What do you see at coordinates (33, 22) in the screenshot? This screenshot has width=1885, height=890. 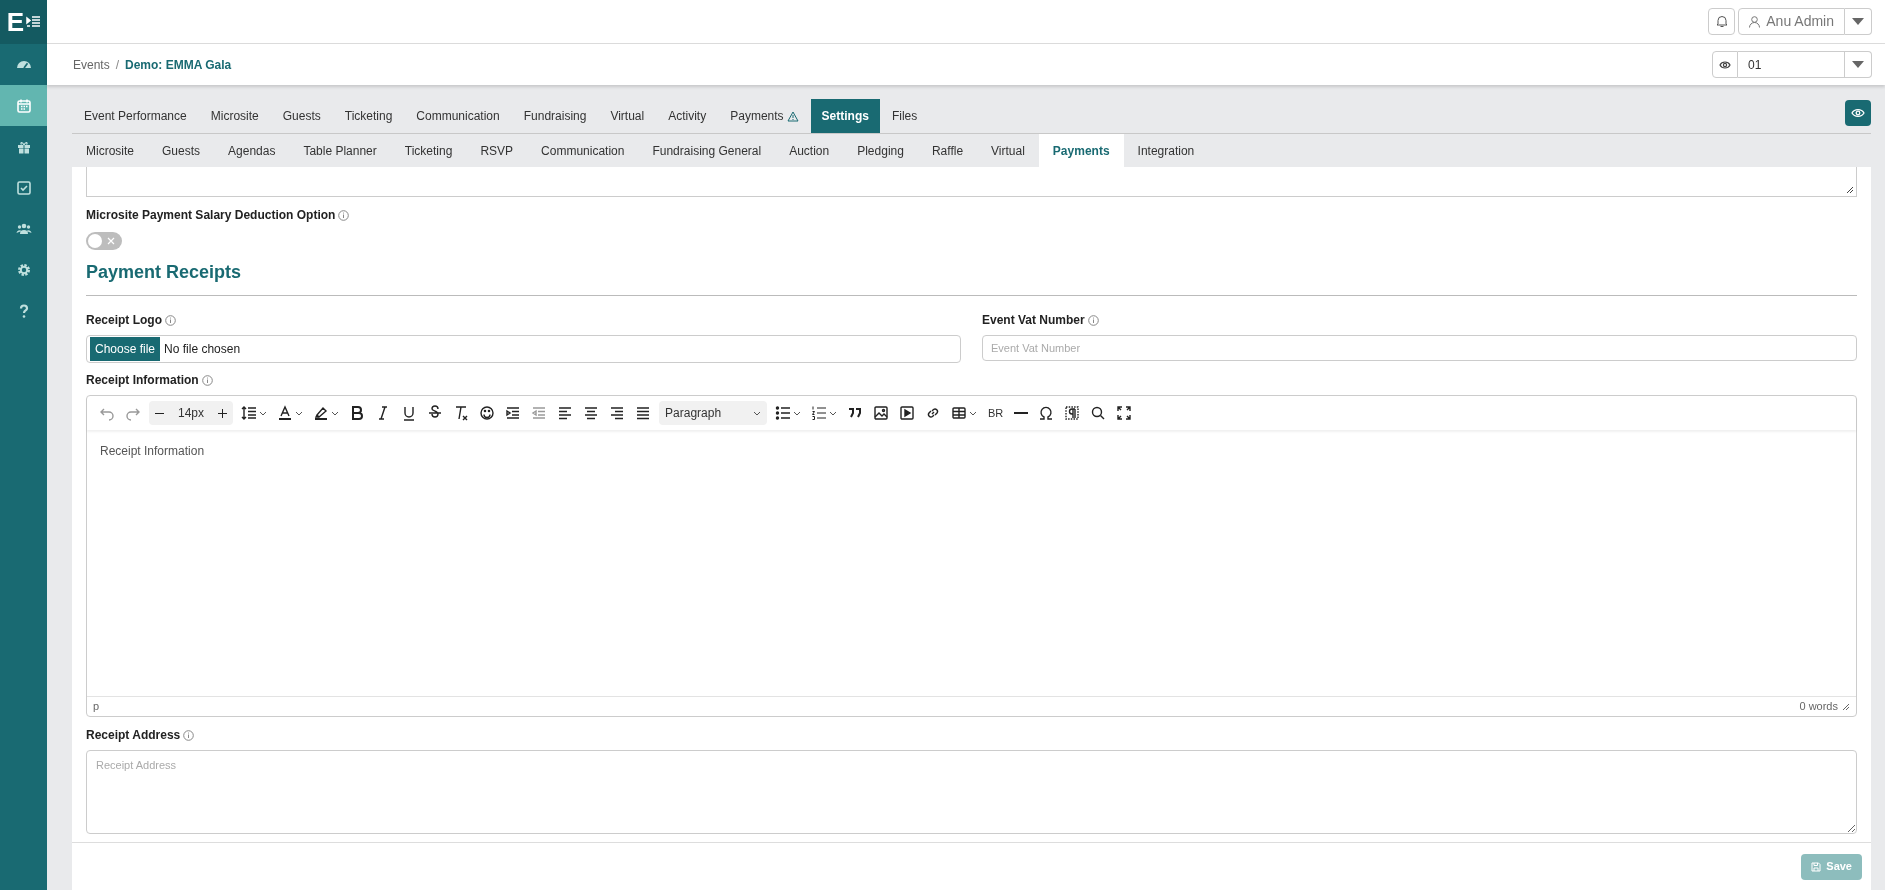 I see `menu-icon` at bounding box center [33, 22].